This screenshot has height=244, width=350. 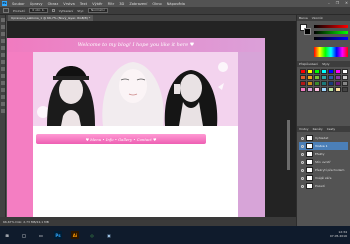 I want to click on menu-select: Výběr, so click(x=97, y=4).